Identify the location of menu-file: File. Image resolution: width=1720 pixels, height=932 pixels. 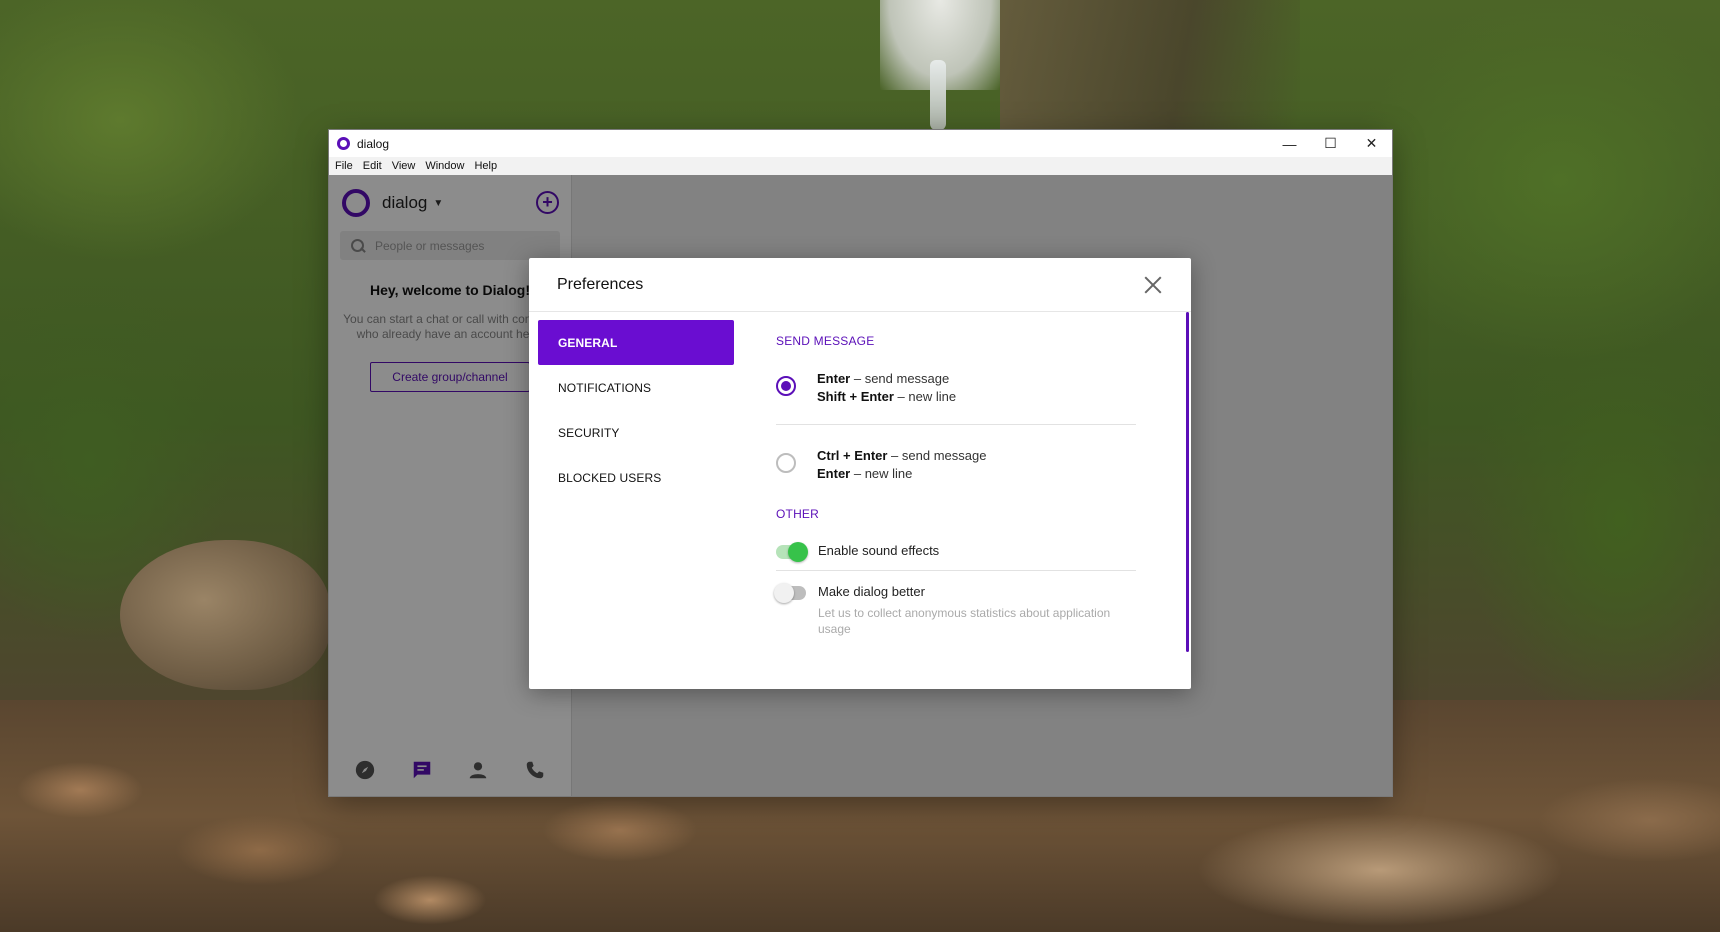
(344, 166).